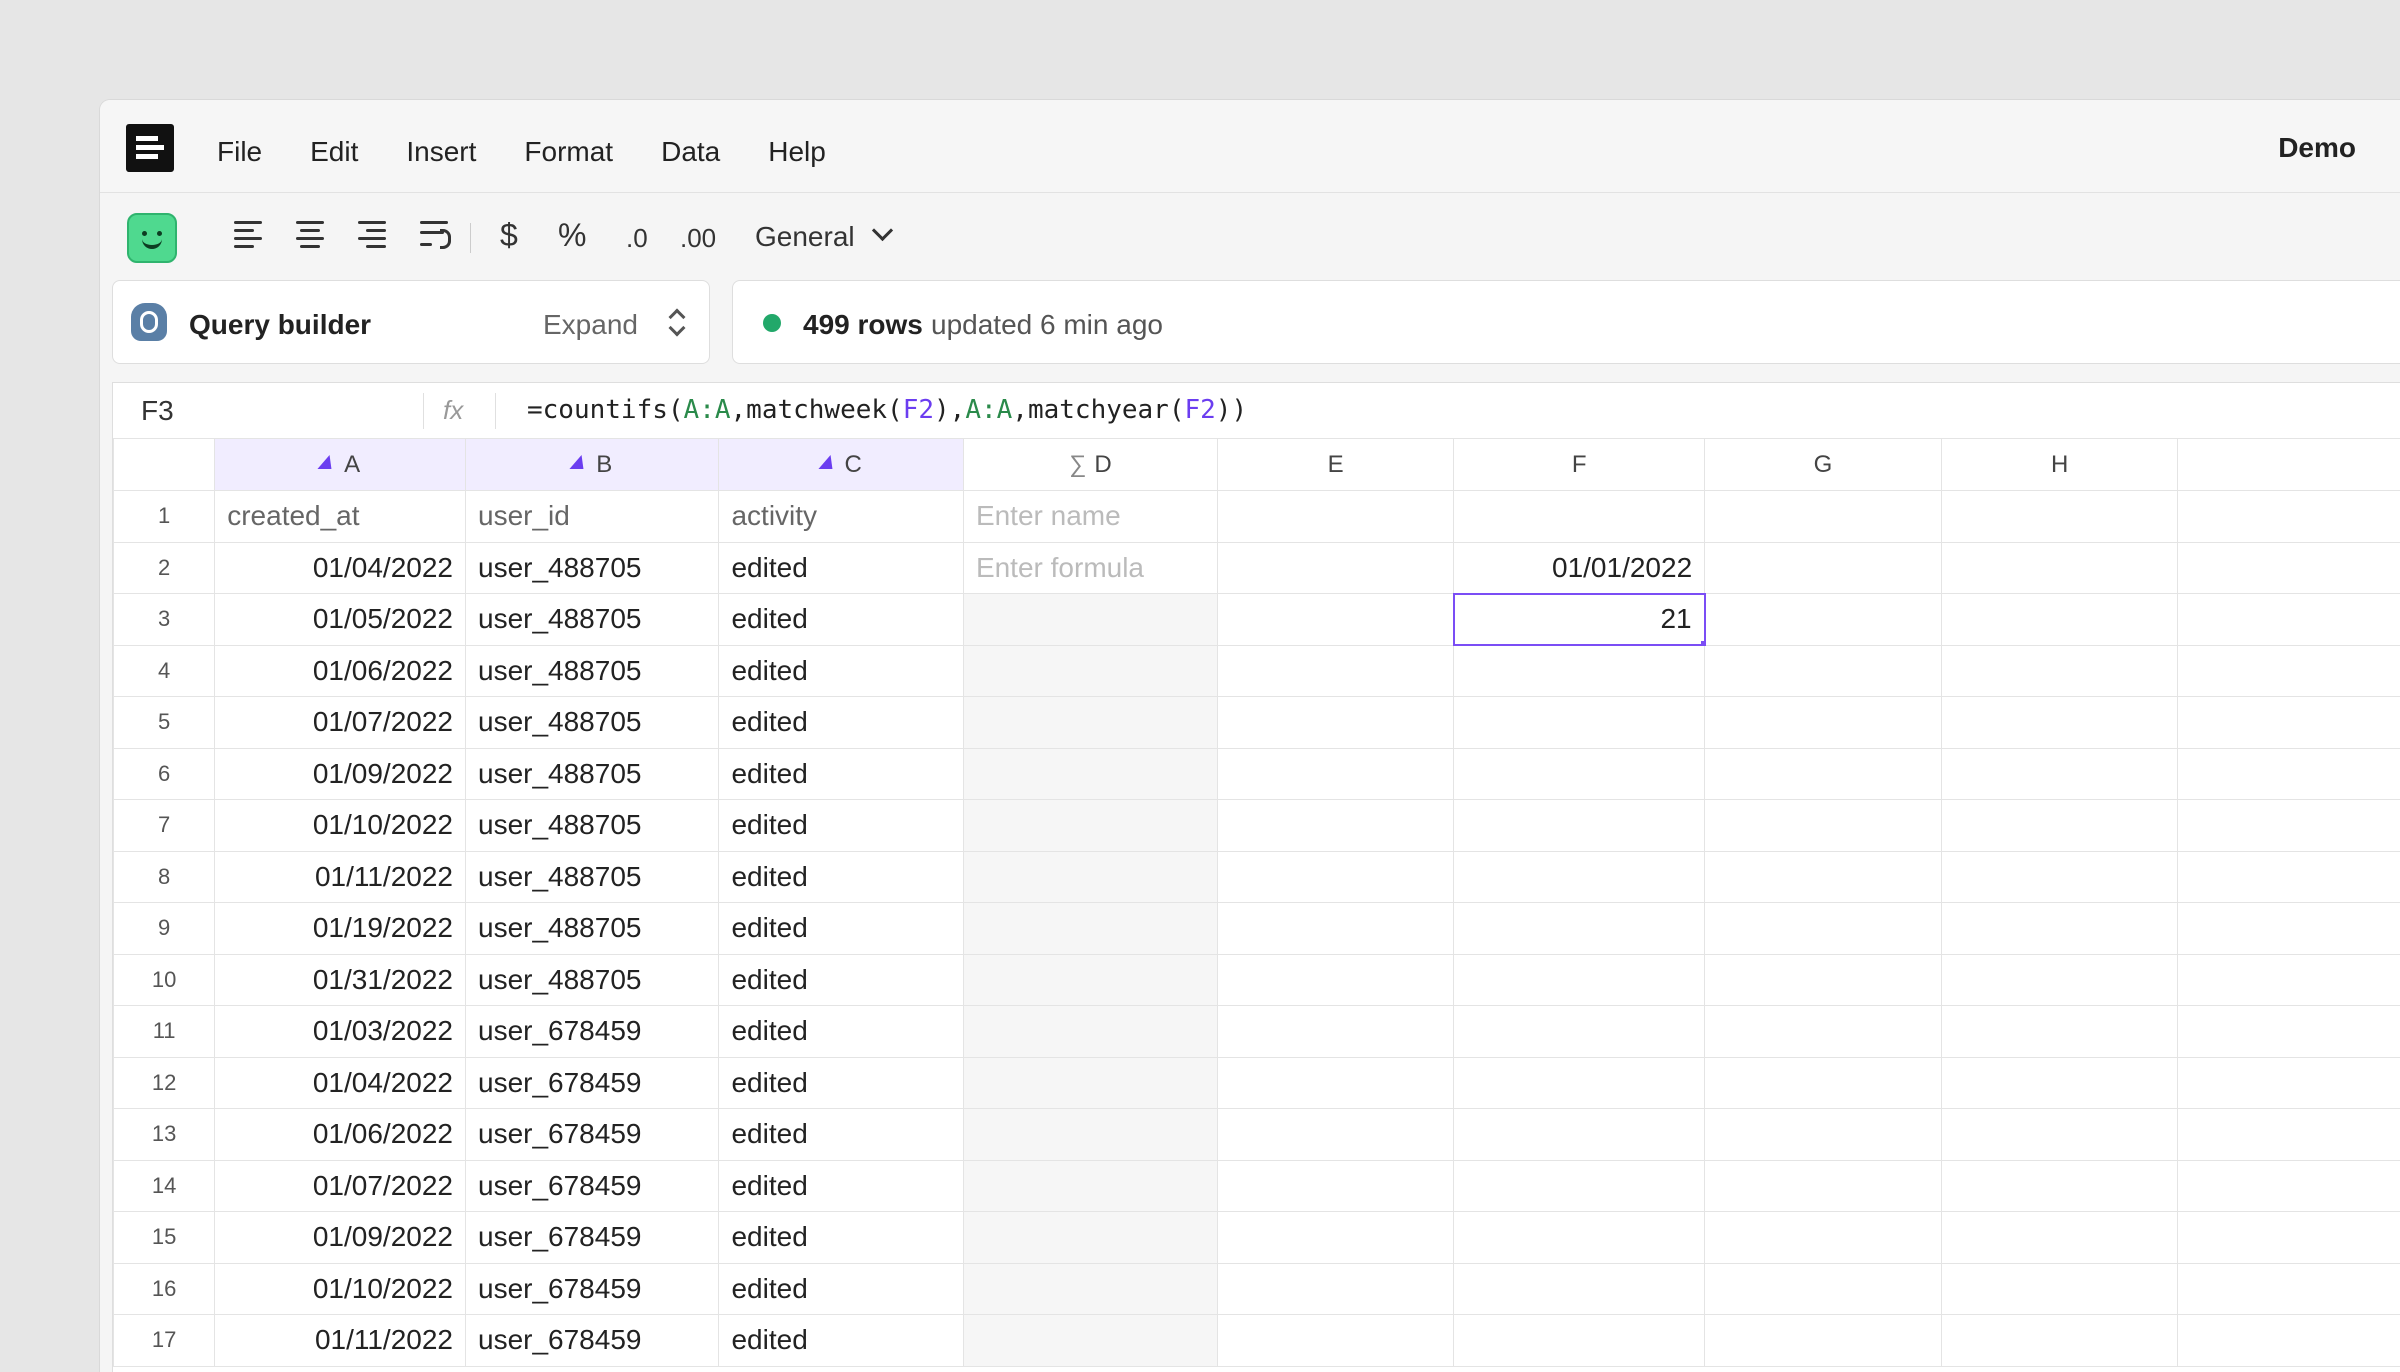 Image resolution: width=2400 pixels, height=1372 pixels. Describe the element at coordinates (436, 234) in the screenshot. I see `wrap-text-icon` at that location.